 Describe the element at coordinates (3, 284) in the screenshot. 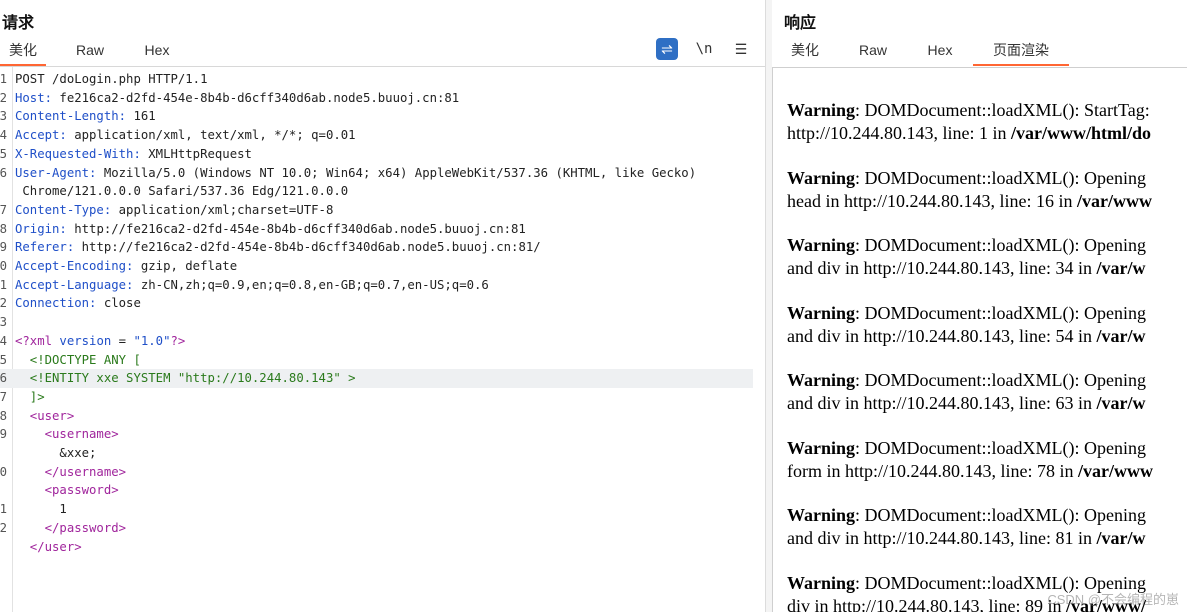

I see `line-number: 1` at that location.